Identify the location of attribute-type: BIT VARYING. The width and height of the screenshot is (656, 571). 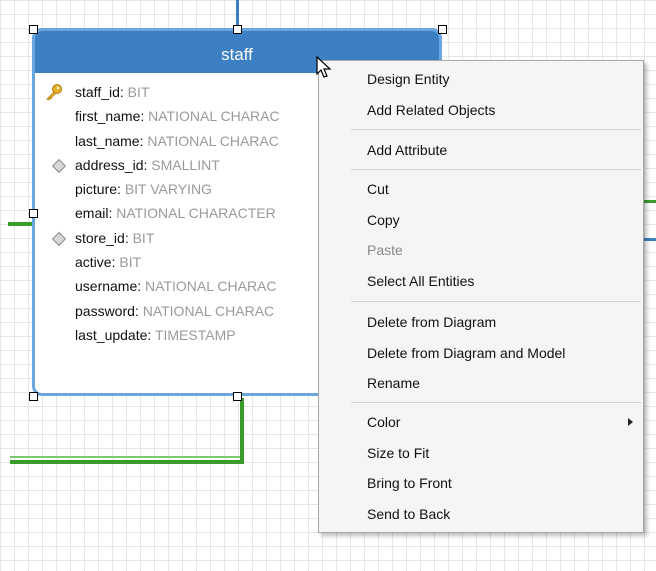
(168, 189).